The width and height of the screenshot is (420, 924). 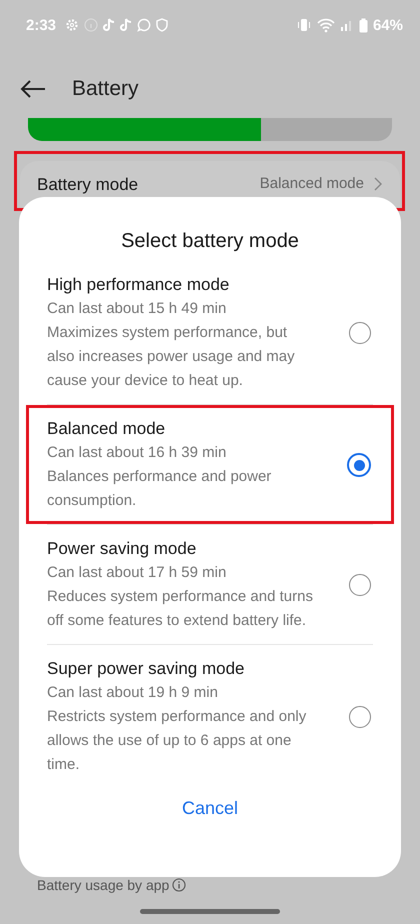 I want to click on battery-percent: 64%, so click(x=387, y=25).